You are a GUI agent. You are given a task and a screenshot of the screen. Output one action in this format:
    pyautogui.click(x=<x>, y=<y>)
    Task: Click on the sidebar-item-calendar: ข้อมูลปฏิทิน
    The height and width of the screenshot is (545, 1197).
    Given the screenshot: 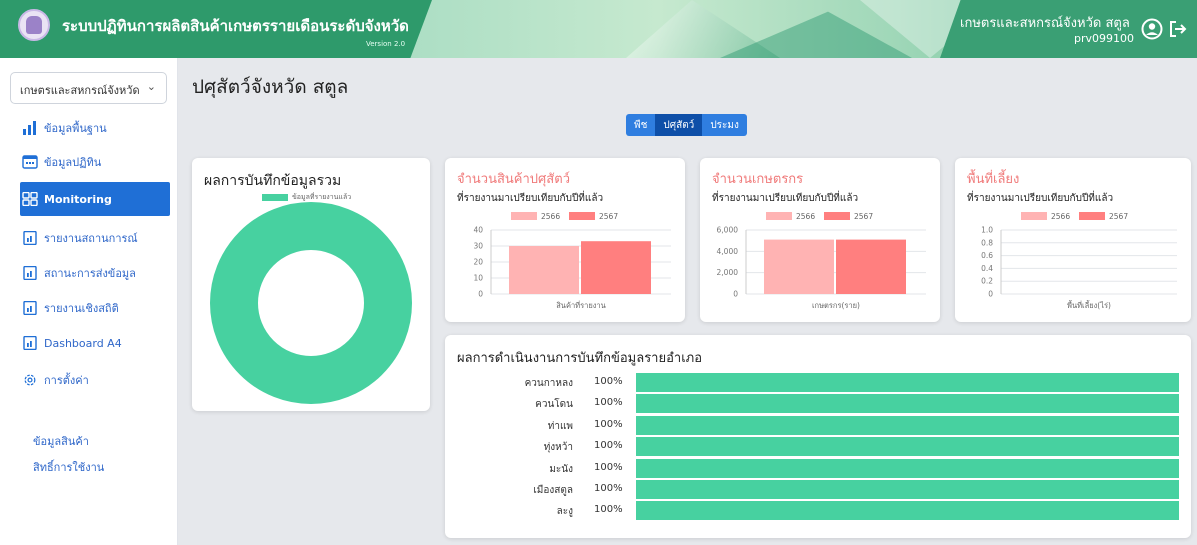 What is the action you would take?
    pyautogui.click(x=61, y=162)
    